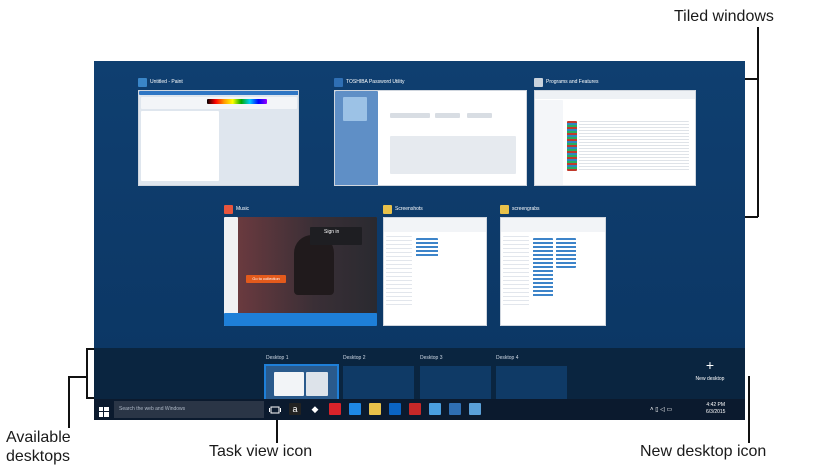 This screenshot has width=817, height=471. I want to click on screenshots-window-title: Screenshots, so click(403, 209).